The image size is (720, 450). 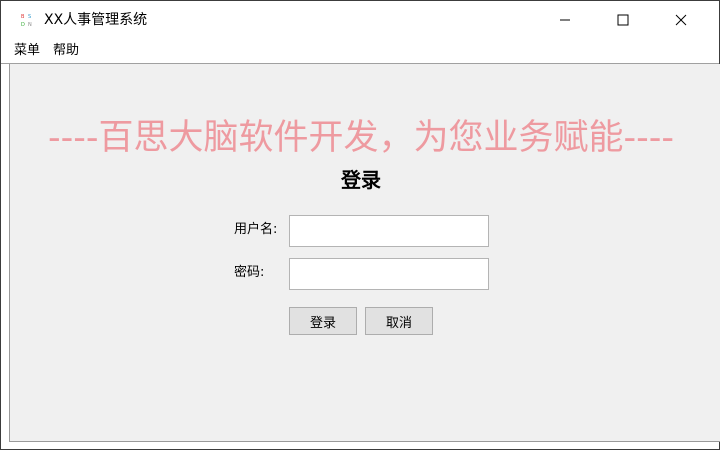 I want to click on maximize-icon, so click(x=623, y=19).